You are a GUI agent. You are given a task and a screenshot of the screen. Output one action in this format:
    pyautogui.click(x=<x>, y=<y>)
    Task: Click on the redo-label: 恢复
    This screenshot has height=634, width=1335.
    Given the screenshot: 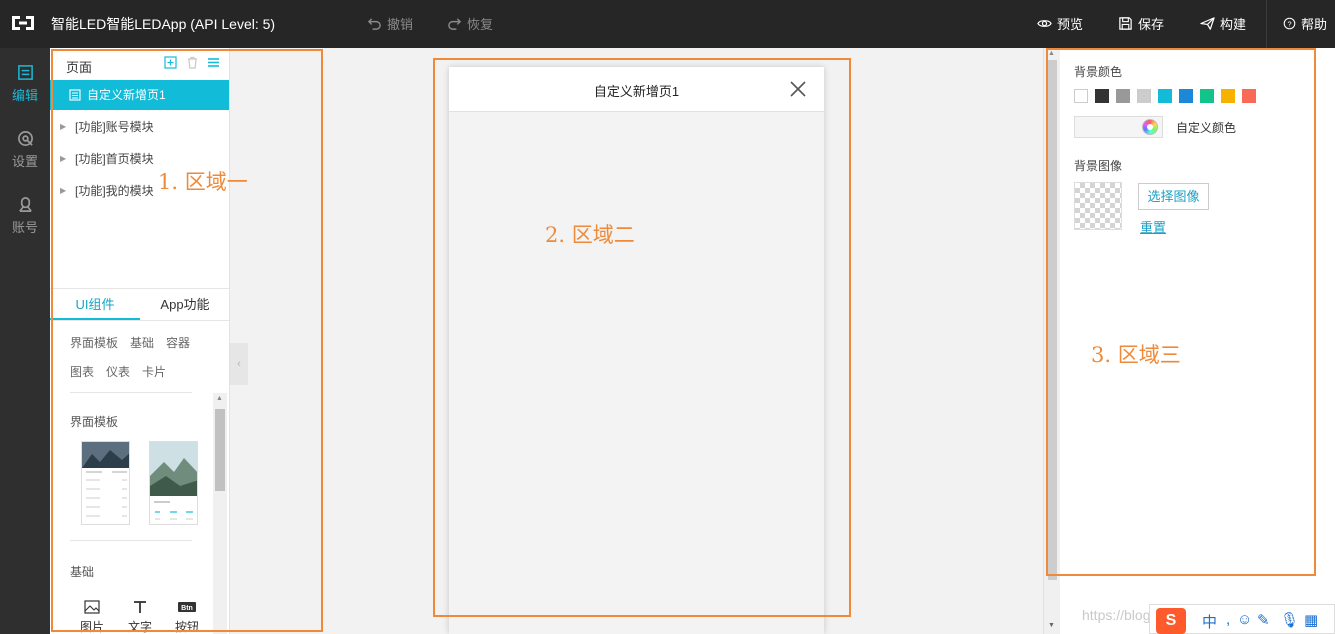 What is the action you would take?
    pyautogui.click(x=480, y=24)
    